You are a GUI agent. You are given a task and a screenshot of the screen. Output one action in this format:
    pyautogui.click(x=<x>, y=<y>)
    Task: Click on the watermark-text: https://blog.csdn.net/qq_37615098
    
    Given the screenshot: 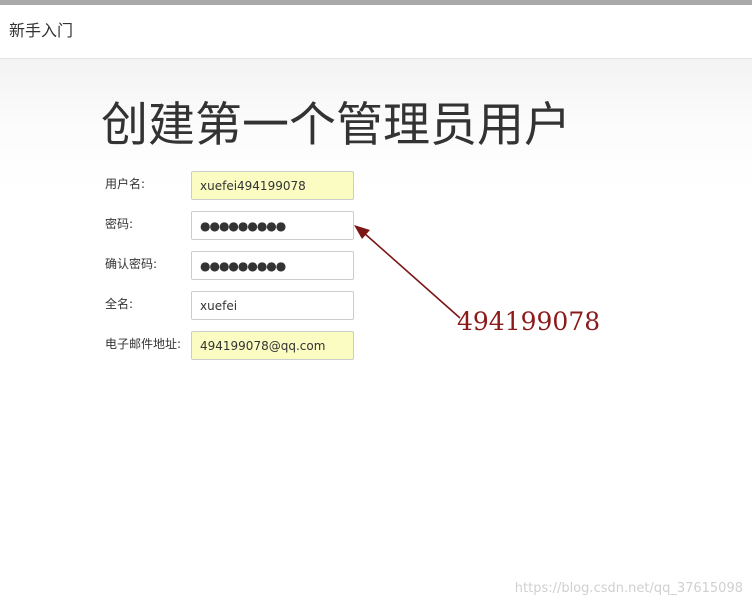 What is the action you would take?
    pyautogui.click(x=628, y=588)
    